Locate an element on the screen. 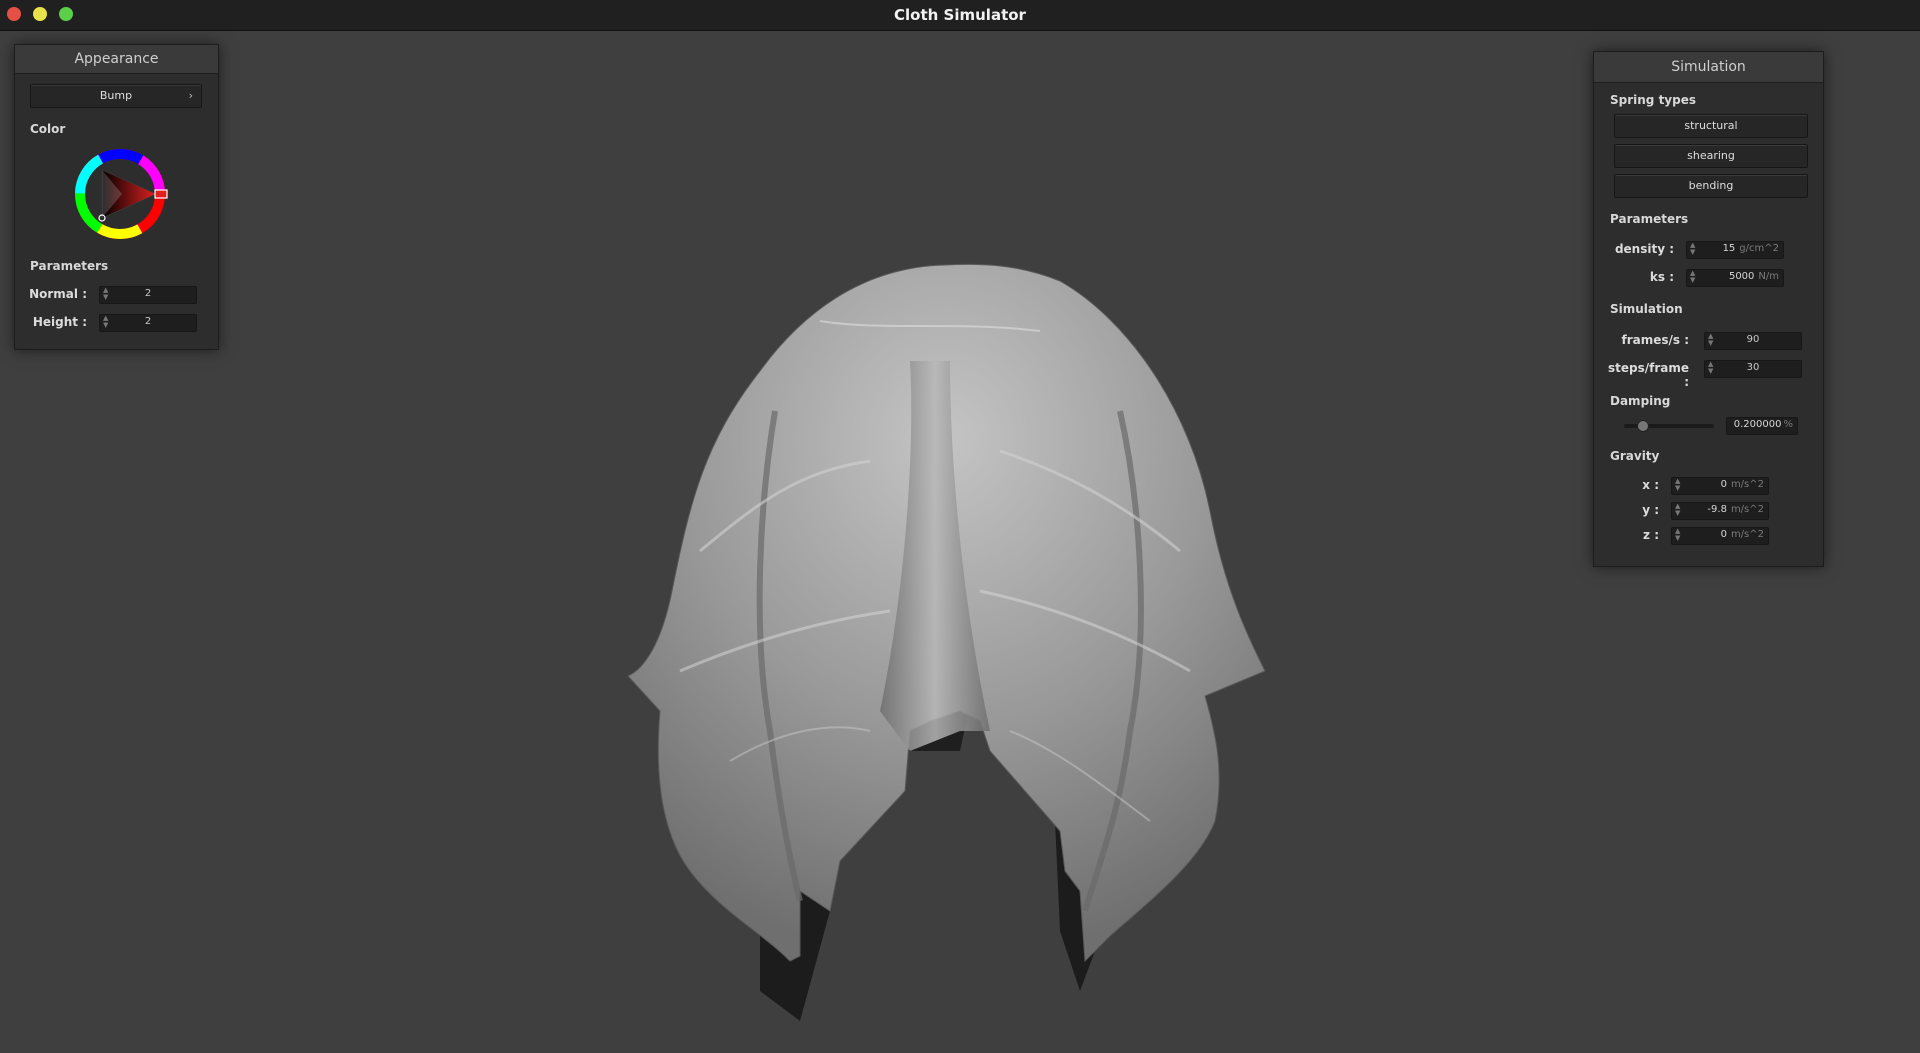  damping-label: Damping is located at coordinates (1640, 401).